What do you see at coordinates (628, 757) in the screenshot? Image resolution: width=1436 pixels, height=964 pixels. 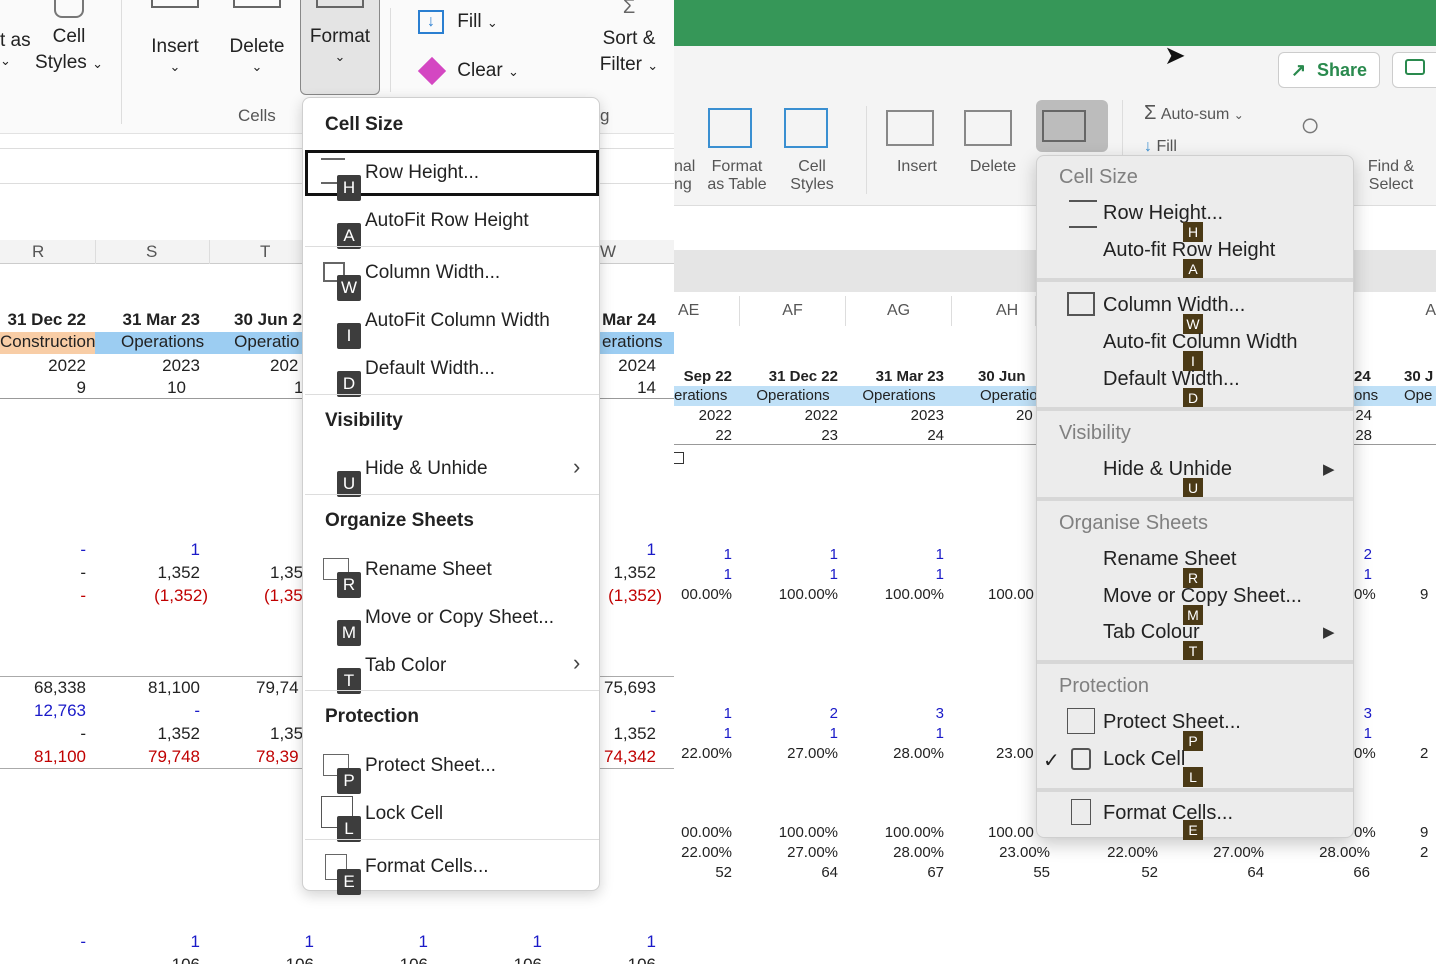 I see `data-cell: 74,342` at bounding box center [628, 757].